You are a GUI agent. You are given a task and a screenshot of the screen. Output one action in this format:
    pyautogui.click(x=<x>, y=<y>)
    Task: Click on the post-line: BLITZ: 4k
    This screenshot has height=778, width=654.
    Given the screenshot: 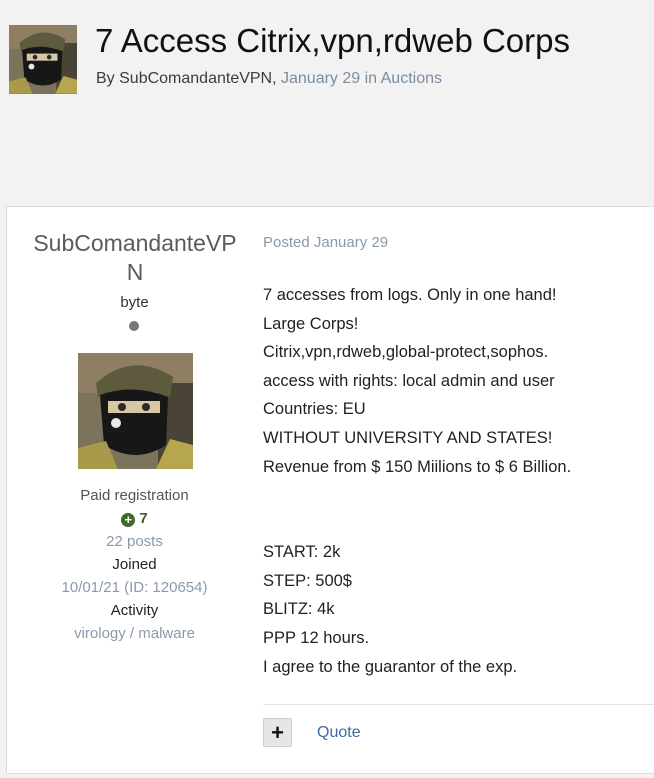 What is the action you would take?
    pyautogui.click(x=299, y=609)
    